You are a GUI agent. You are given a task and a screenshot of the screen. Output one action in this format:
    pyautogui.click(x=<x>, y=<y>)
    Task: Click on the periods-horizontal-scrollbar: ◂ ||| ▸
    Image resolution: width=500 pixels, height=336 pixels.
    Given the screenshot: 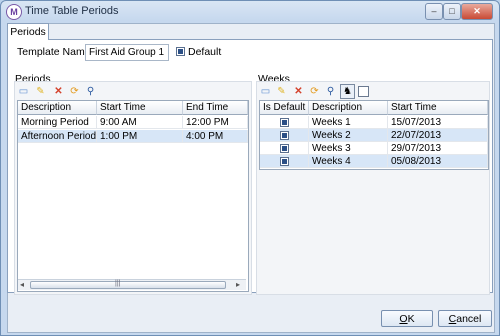 What is the action you would take?
    pyautogui.click(x=132, y=284)
    